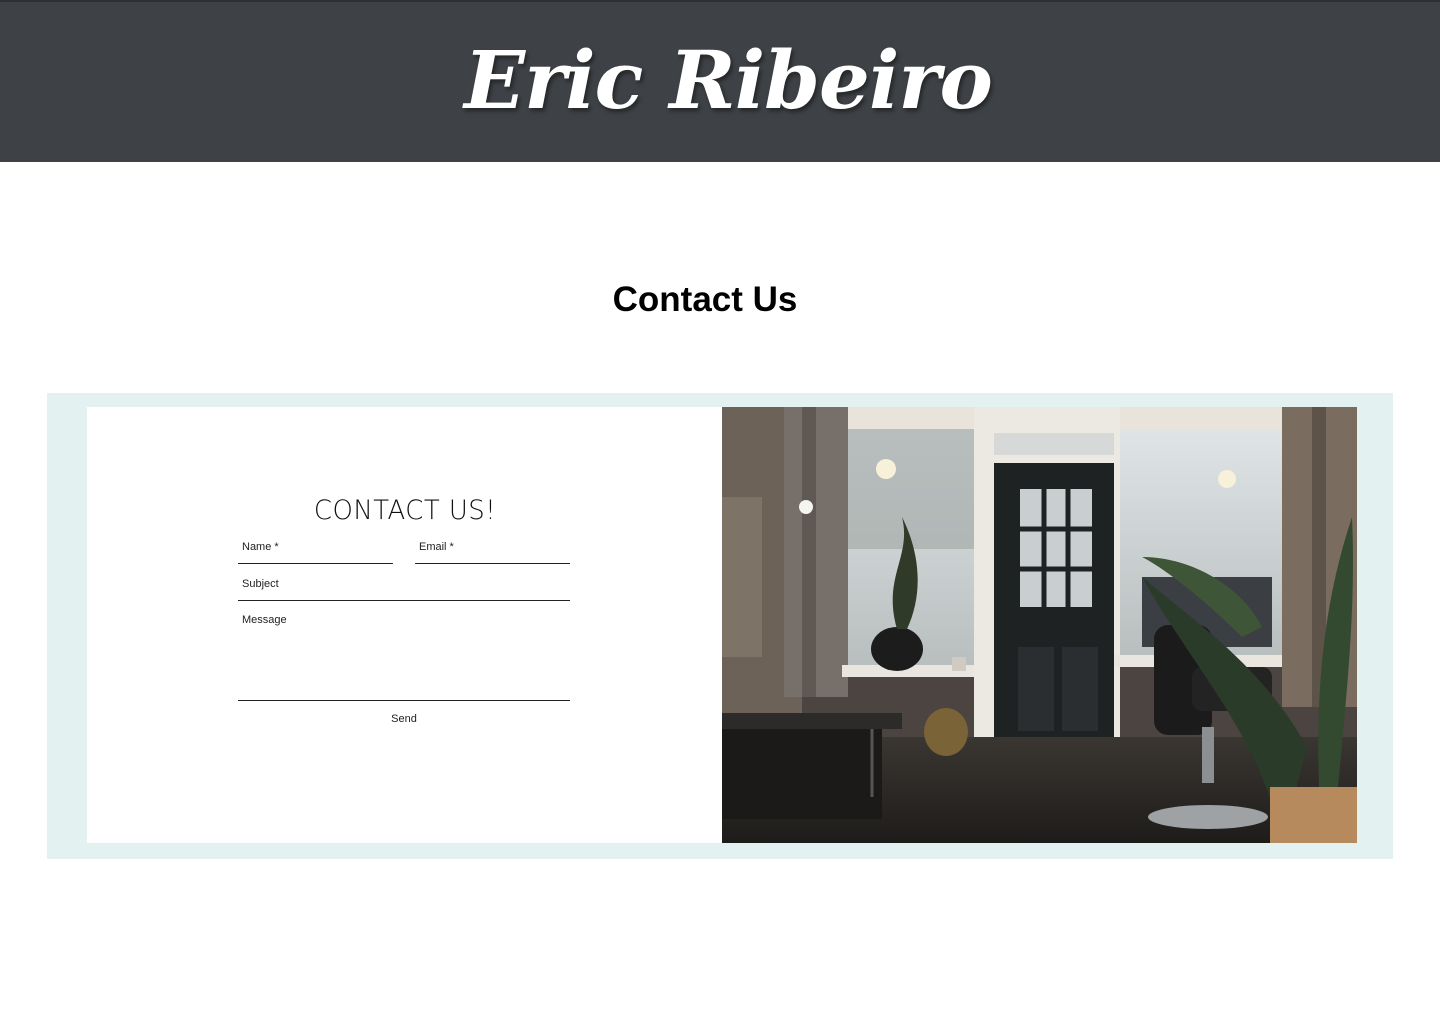 The height and width of the screenshot is (1024, 1440). I want to click on message-field-label: Message, so click(264, 620).